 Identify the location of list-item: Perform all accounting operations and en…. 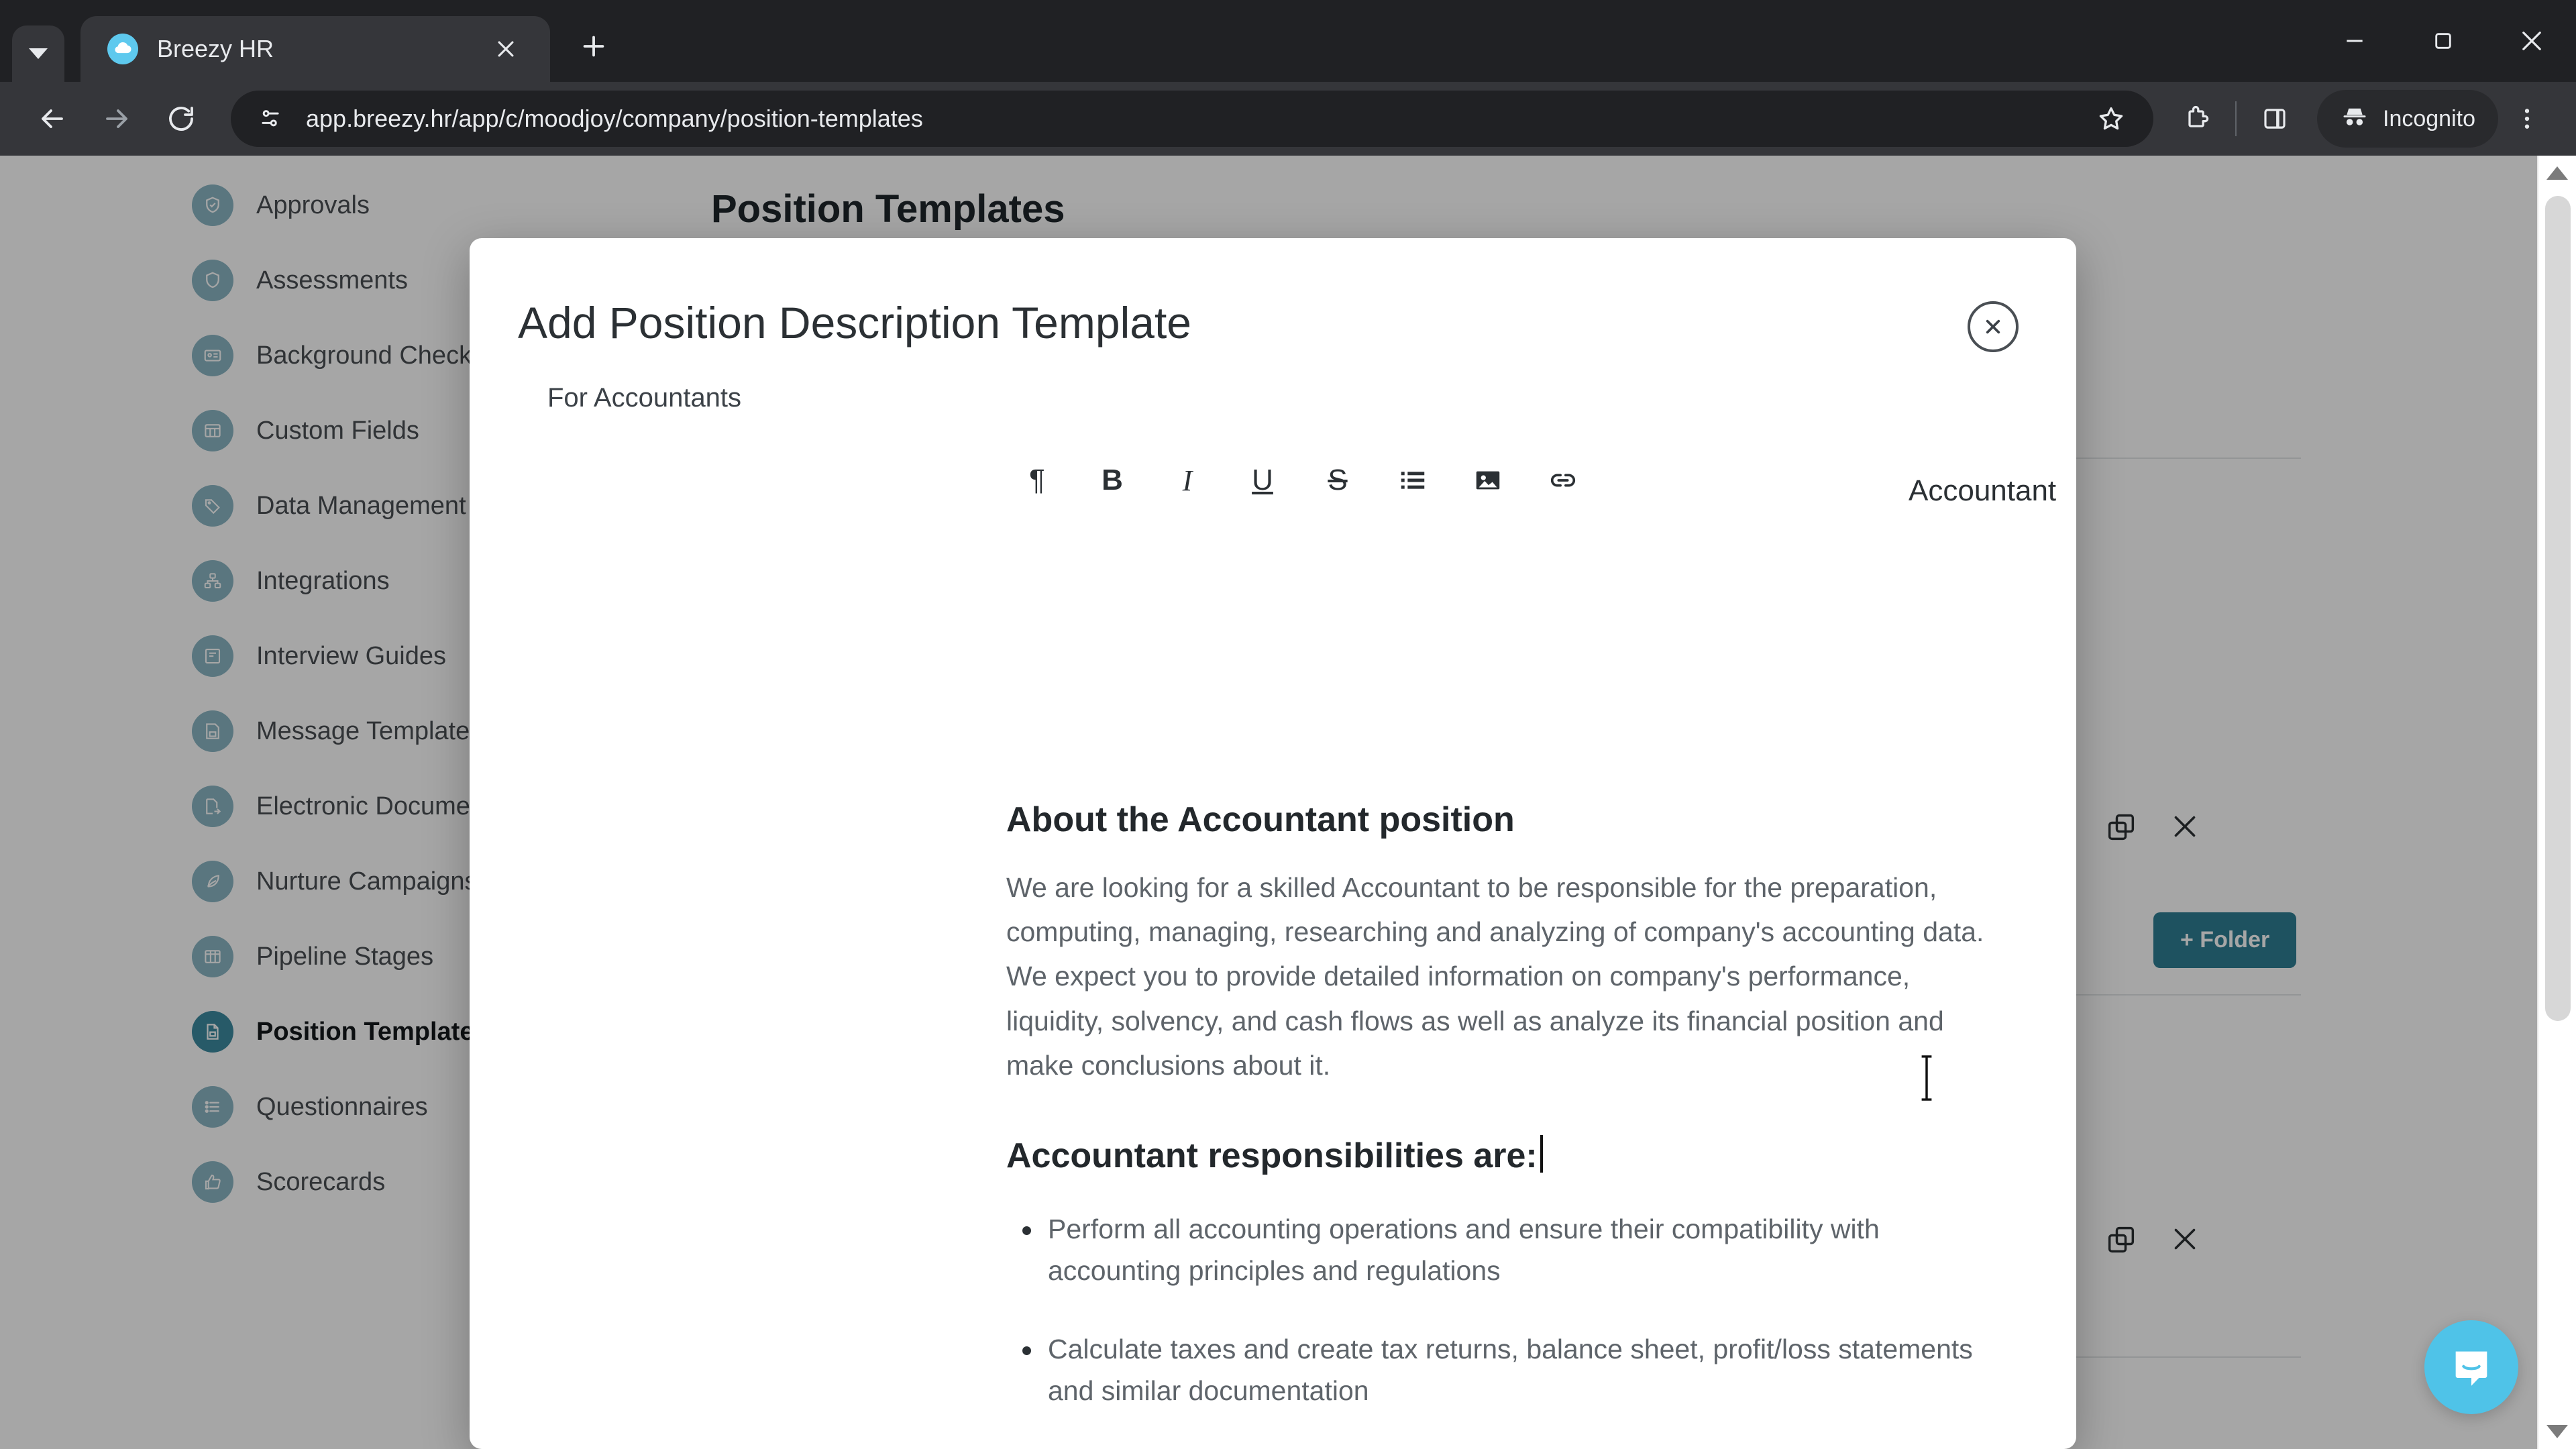
(1501, 1250).